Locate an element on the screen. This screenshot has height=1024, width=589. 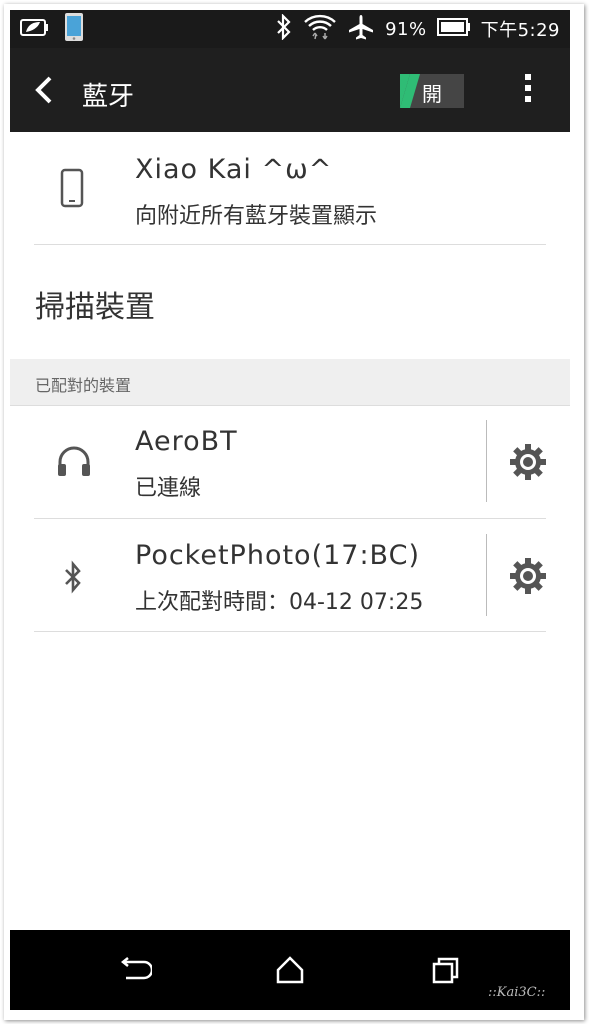
paired-device-row: AeroBT 已連線 is located at coordinates (290, 466).